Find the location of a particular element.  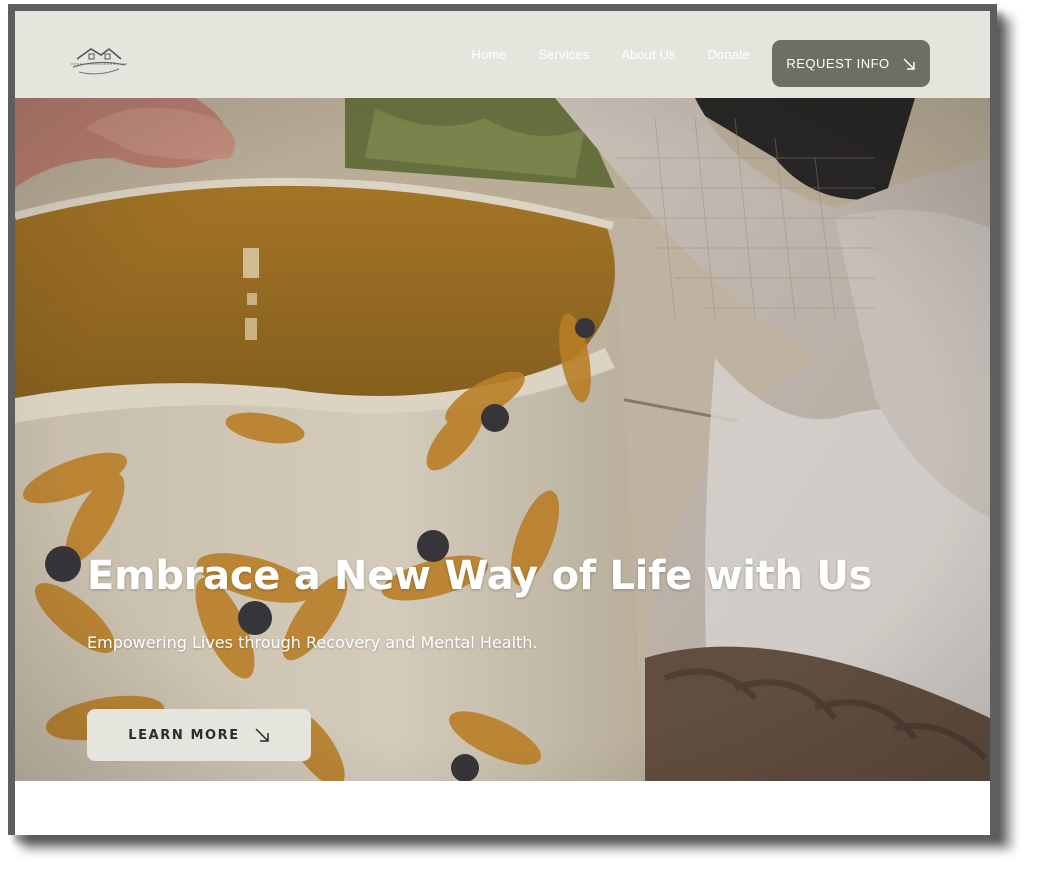

nav-home-link: Home is located at coordinates (488, 54).